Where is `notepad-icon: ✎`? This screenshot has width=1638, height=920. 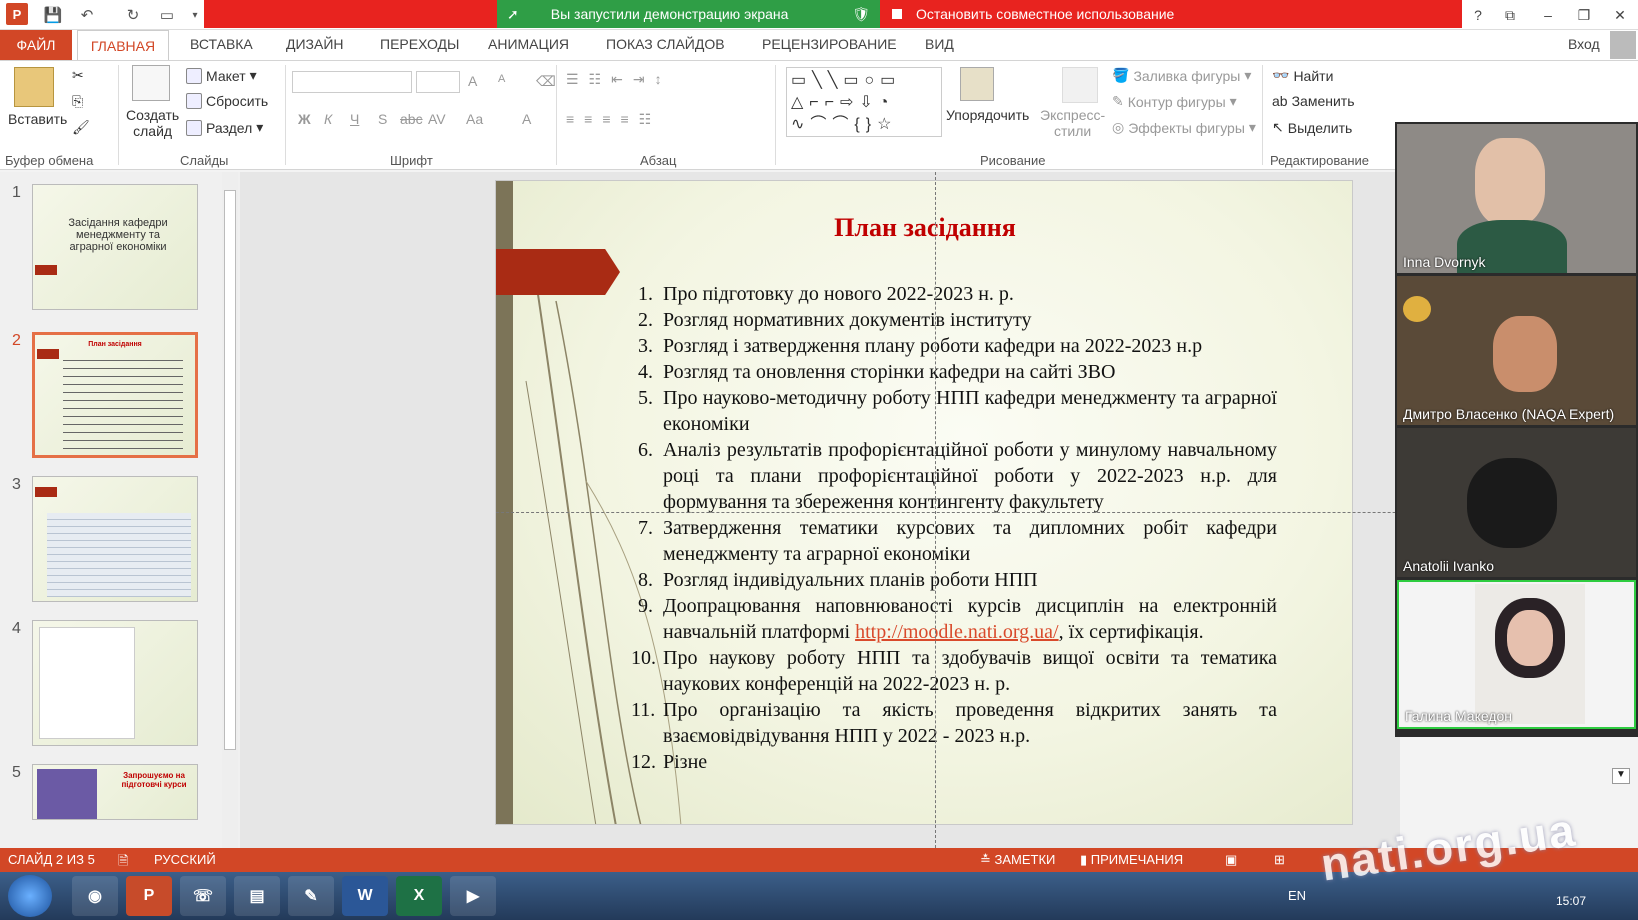
notepad-icon: ✎ is located at coordinates (311, 896).